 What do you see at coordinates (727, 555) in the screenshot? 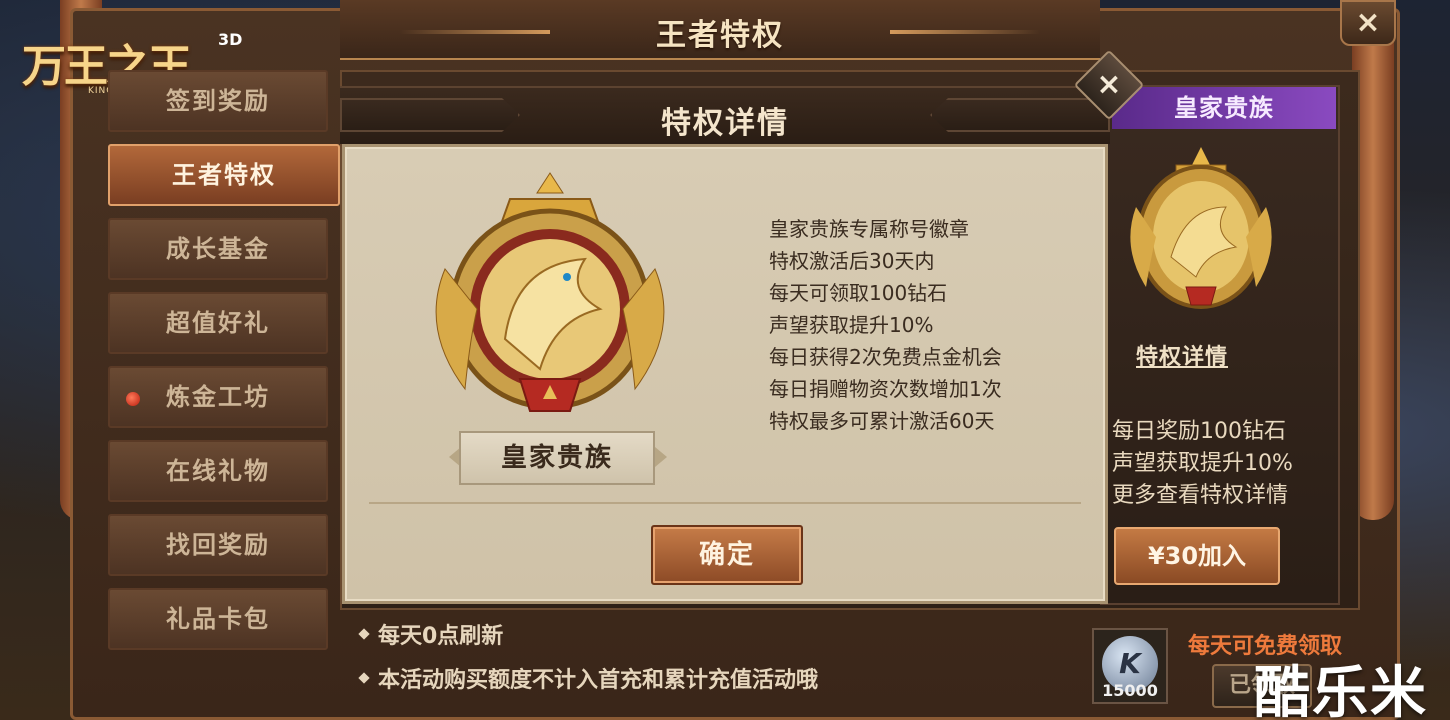
I see `confirm-button: 确定` at bounding box center [727, 555].